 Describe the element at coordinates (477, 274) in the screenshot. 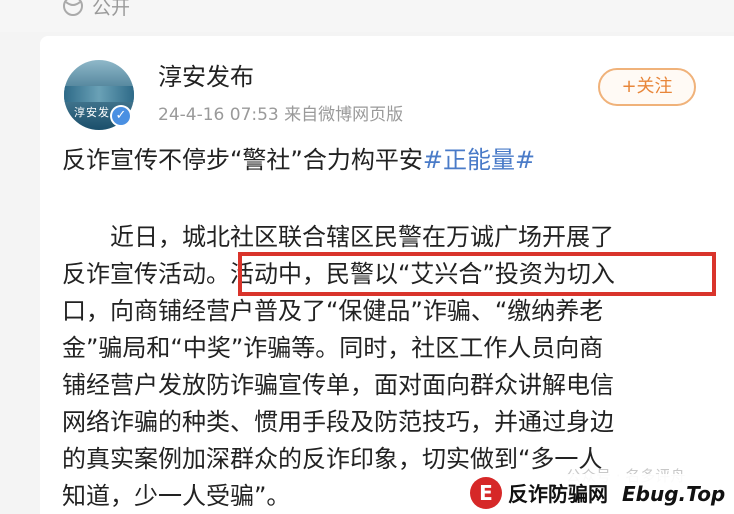

I see `highlight-box` at that location.